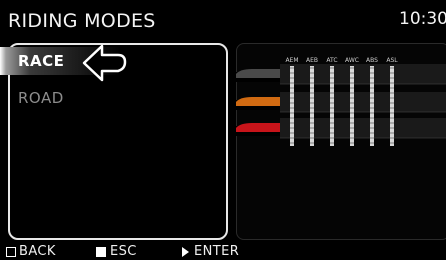  I want to click on square-filled-icon, so click(101, 251).